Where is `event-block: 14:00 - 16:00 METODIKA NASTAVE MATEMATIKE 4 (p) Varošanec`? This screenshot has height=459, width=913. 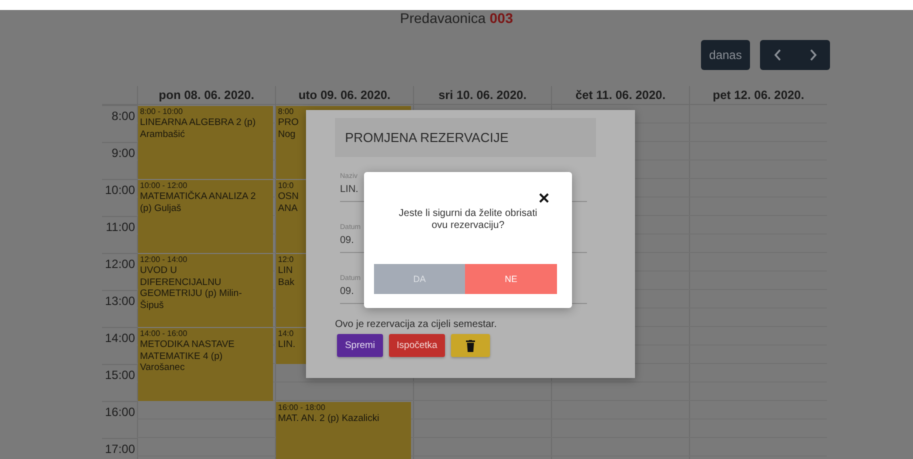
event-block: 14:00 - 16:00 METODIKA NASTAVE MATEMATIKE 4 (p) Varošanec is located at coordinates (205, 364).